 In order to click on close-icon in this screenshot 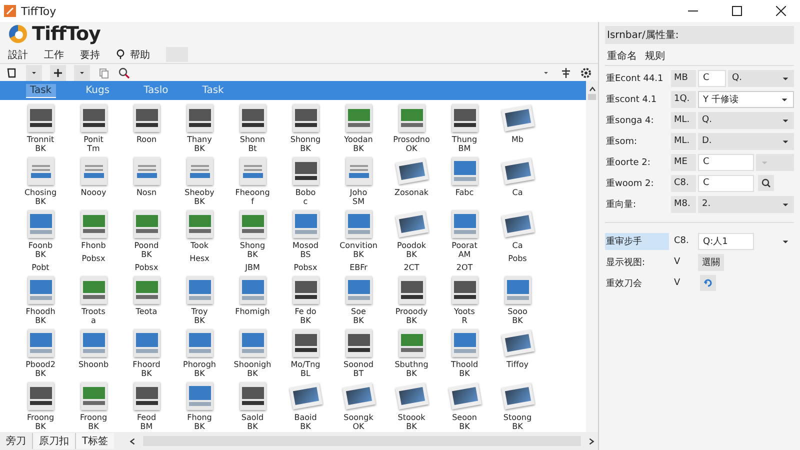, I will do `click(781, 11)`.